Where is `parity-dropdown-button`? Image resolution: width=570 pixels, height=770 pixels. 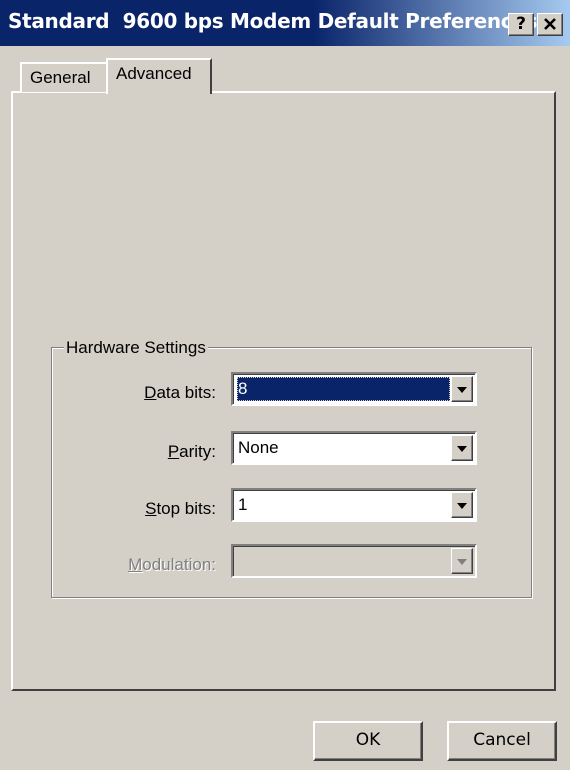 parity-dropdown-button is located at coordinates (462, 448).